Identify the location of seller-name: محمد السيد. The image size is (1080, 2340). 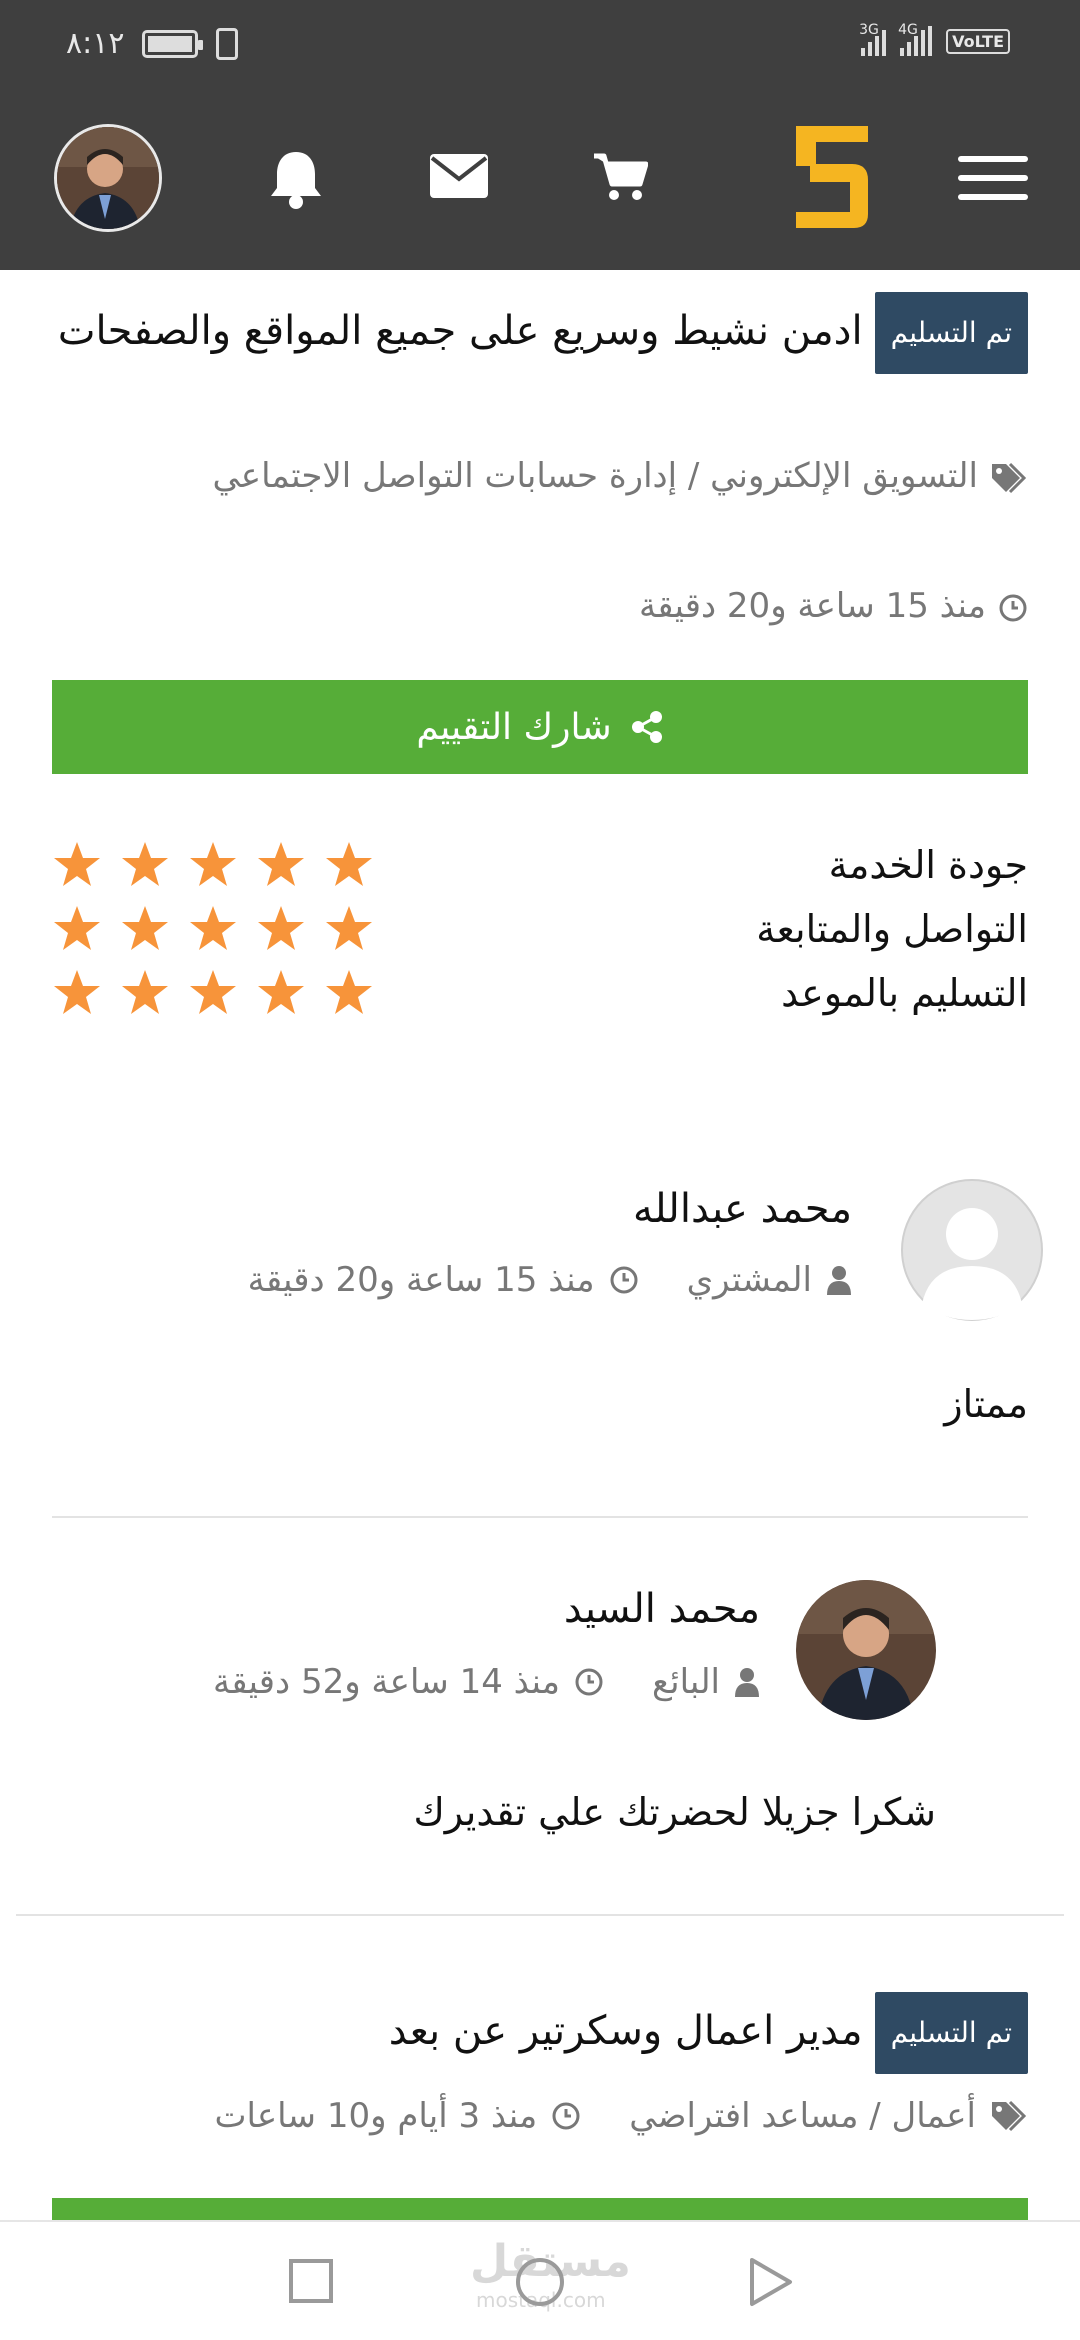
(662, 1609).